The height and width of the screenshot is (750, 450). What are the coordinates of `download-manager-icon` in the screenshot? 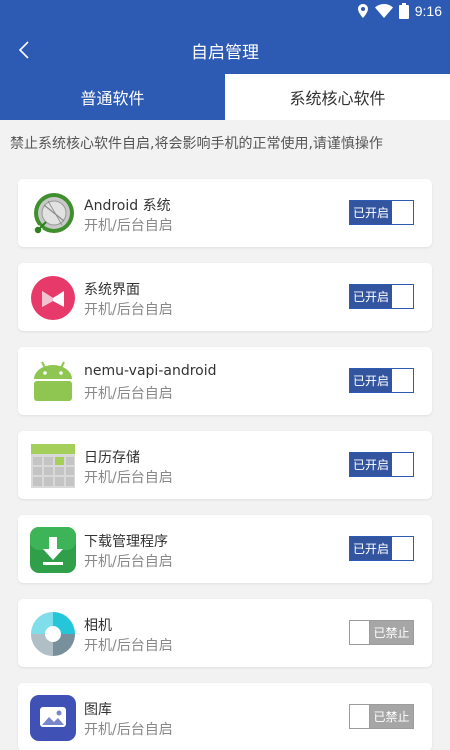 It's located at (53, 550).